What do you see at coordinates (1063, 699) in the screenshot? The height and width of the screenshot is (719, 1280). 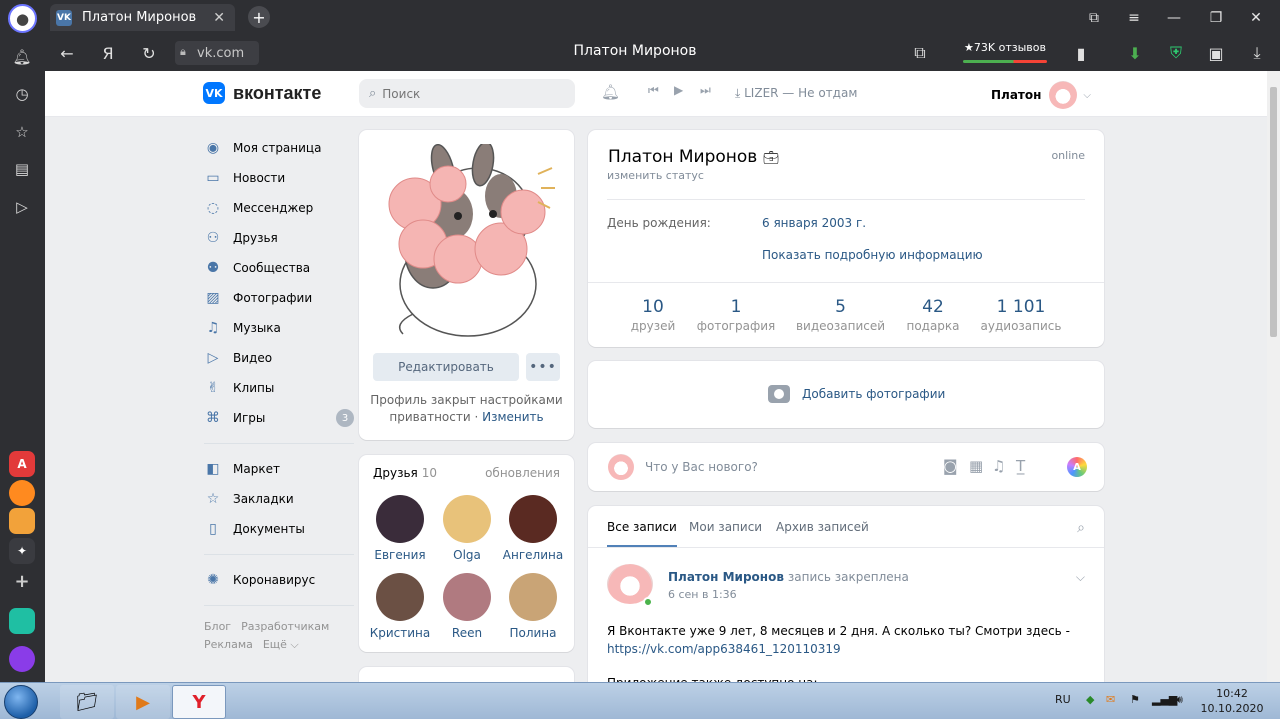 I see `language-indicator: RU` at bounding box center [1063, 699].